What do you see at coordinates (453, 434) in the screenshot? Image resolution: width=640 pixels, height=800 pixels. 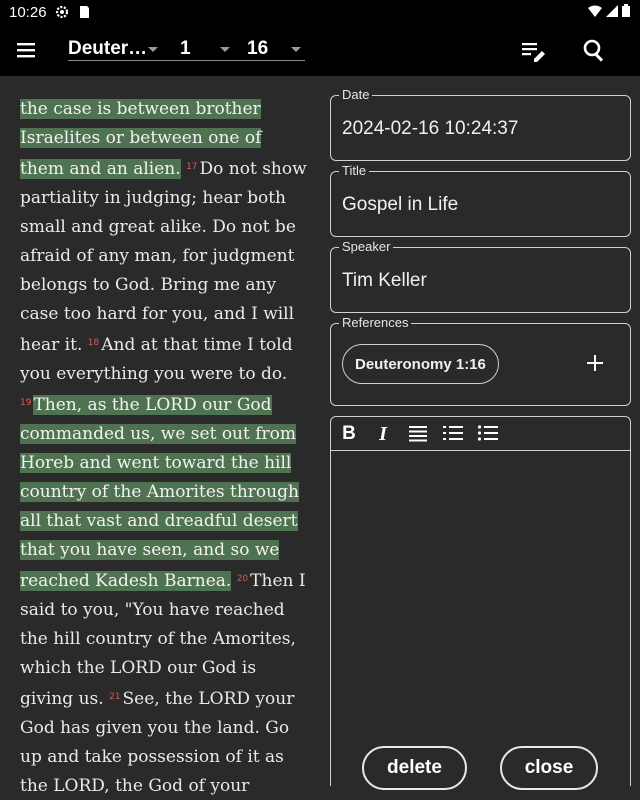 I see `numbered-list-icon` at bounding box center [453, 434].